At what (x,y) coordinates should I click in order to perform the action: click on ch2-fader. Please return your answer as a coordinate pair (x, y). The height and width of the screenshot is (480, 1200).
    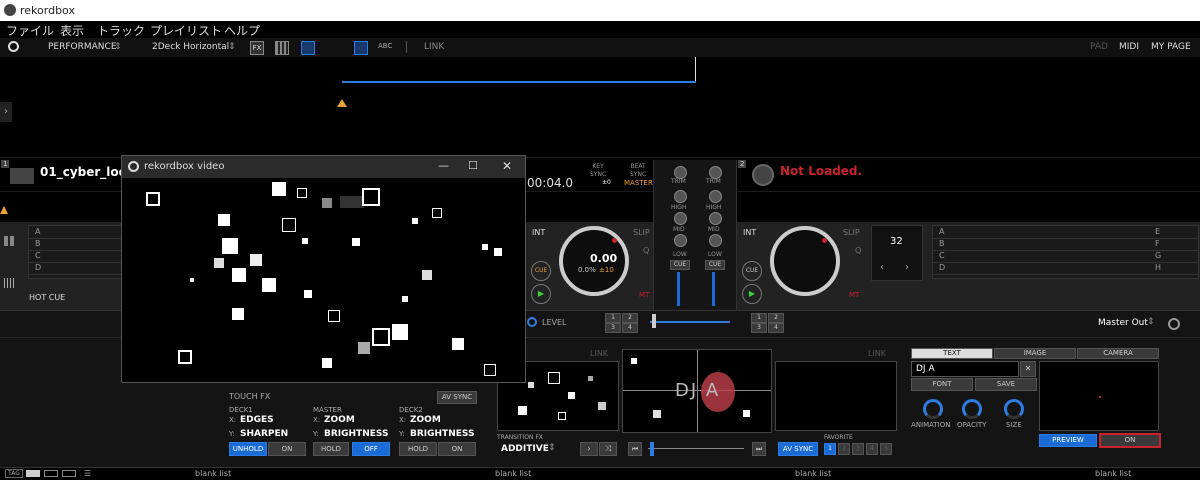
    Looking at the image, I should click on (713, 289).